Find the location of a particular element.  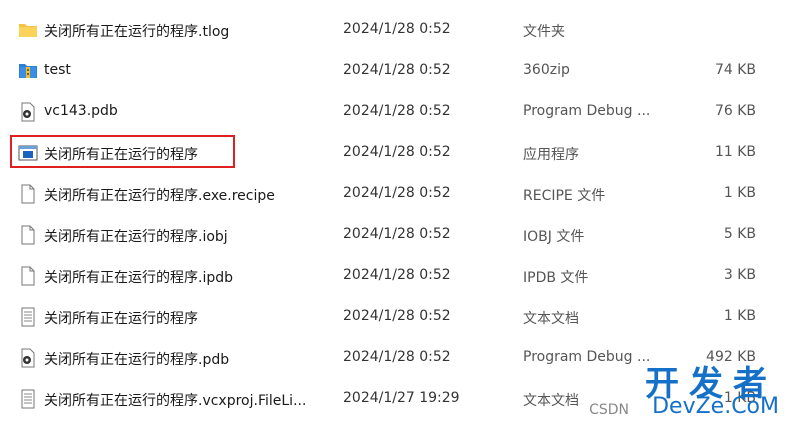

watermark-csdn-text: CSDN is located at coordinates (609, 410).